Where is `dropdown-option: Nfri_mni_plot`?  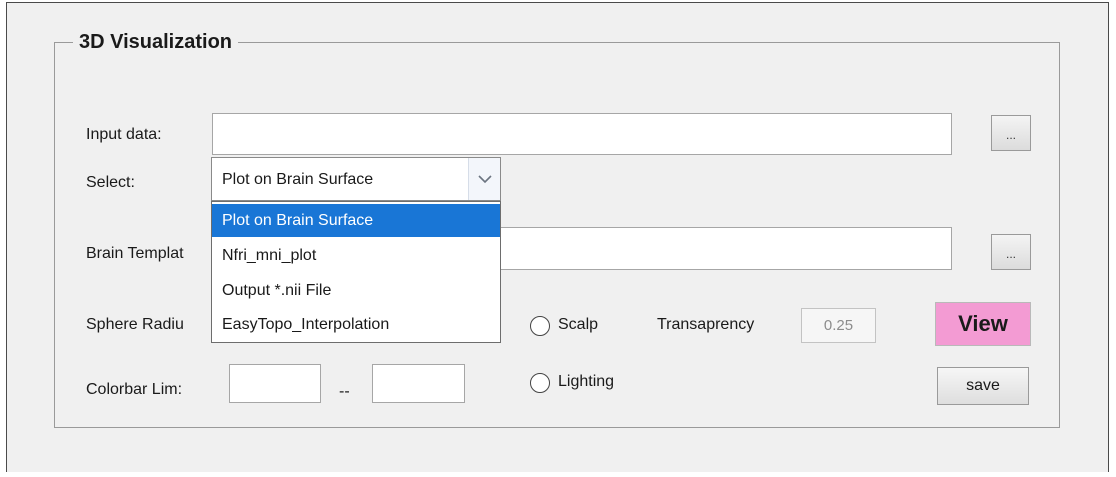 dropdown-option: Nfri_mni_plot is located at coordinates (356, 255).